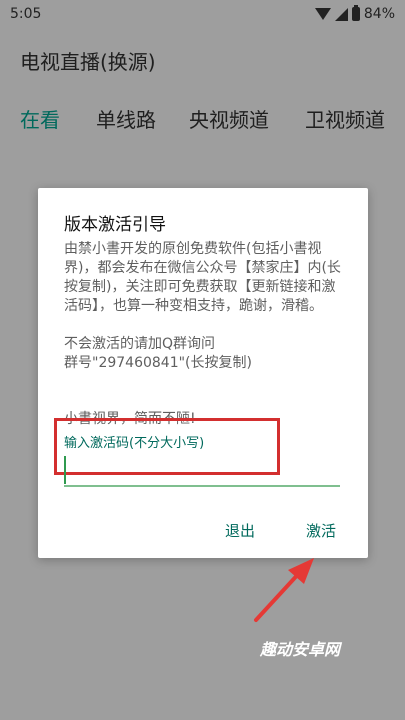  Describe the element at coordinates (65, 470) in the screenshot. I see `text-cursor` at that location.